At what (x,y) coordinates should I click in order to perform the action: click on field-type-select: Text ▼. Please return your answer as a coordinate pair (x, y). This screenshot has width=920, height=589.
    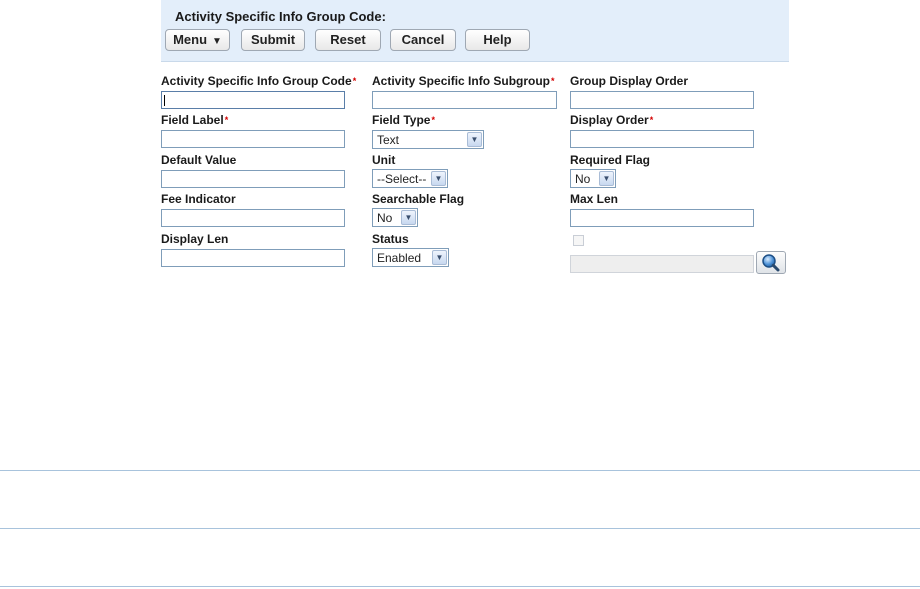
    Looking at the image, I should click on (428, 139).